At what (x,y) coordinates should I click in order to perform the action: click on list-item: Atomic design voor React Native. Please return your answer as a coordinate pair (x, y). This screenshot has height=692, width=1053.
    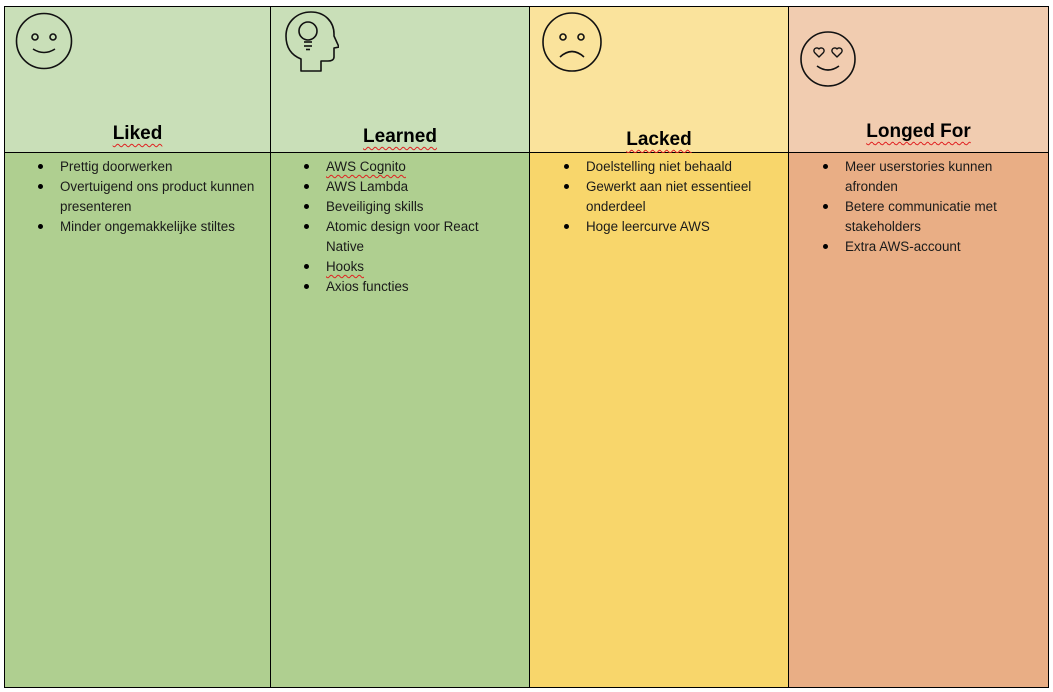
    Looking at the image, I should click on (389, 237).